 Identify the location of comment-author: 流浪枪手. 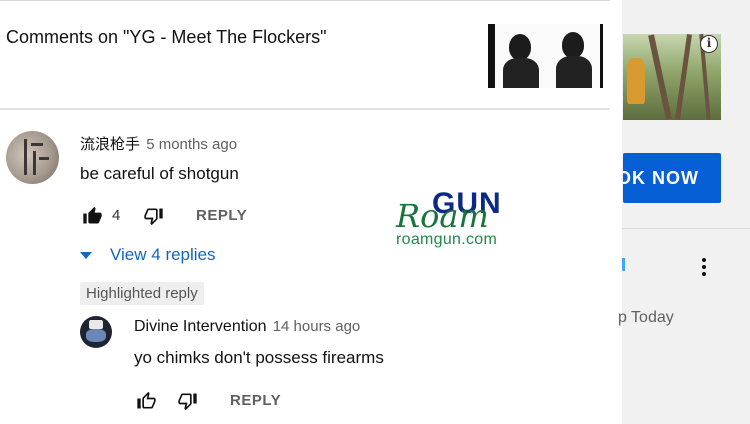
(110, 144).